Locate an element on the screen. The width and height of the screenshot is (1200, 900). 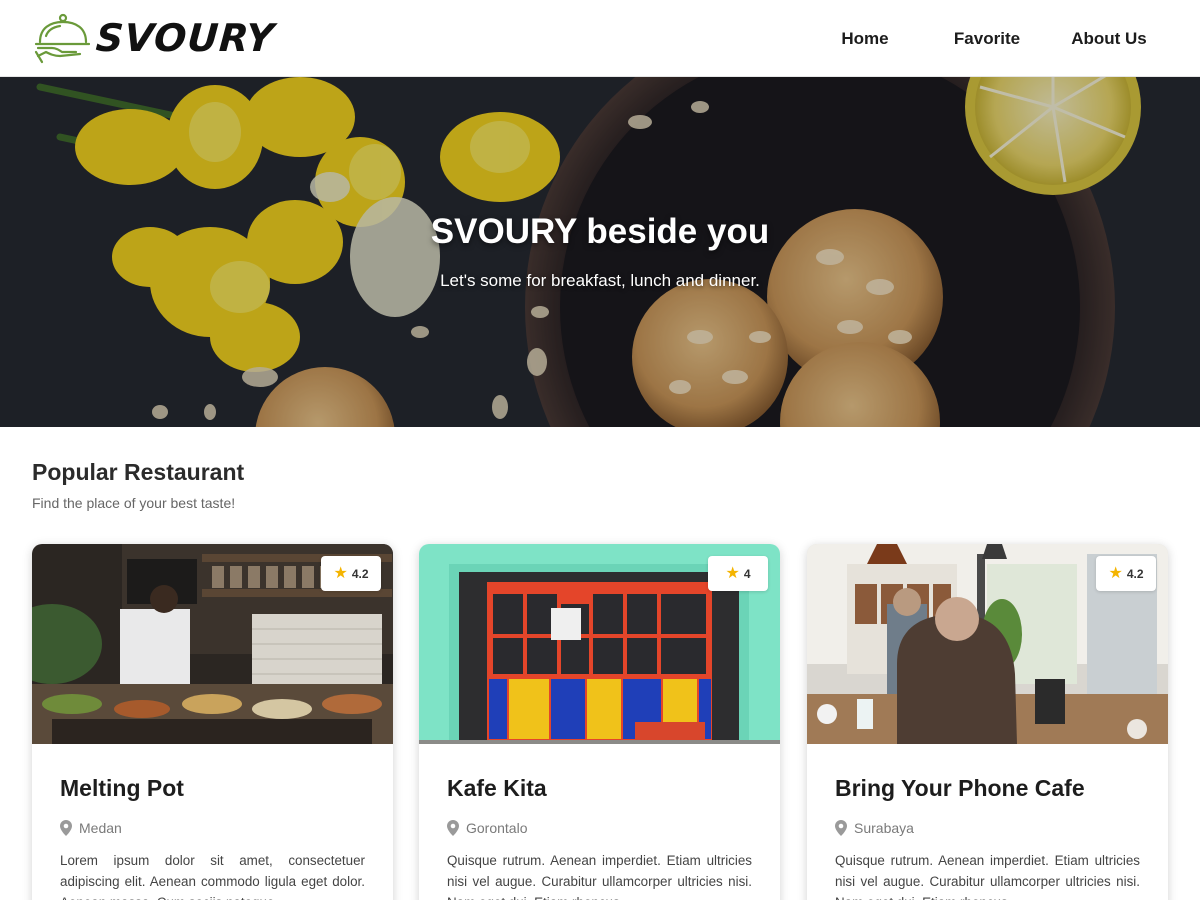
restaurant-city: Surabaya is located at coordinates (884, 828).